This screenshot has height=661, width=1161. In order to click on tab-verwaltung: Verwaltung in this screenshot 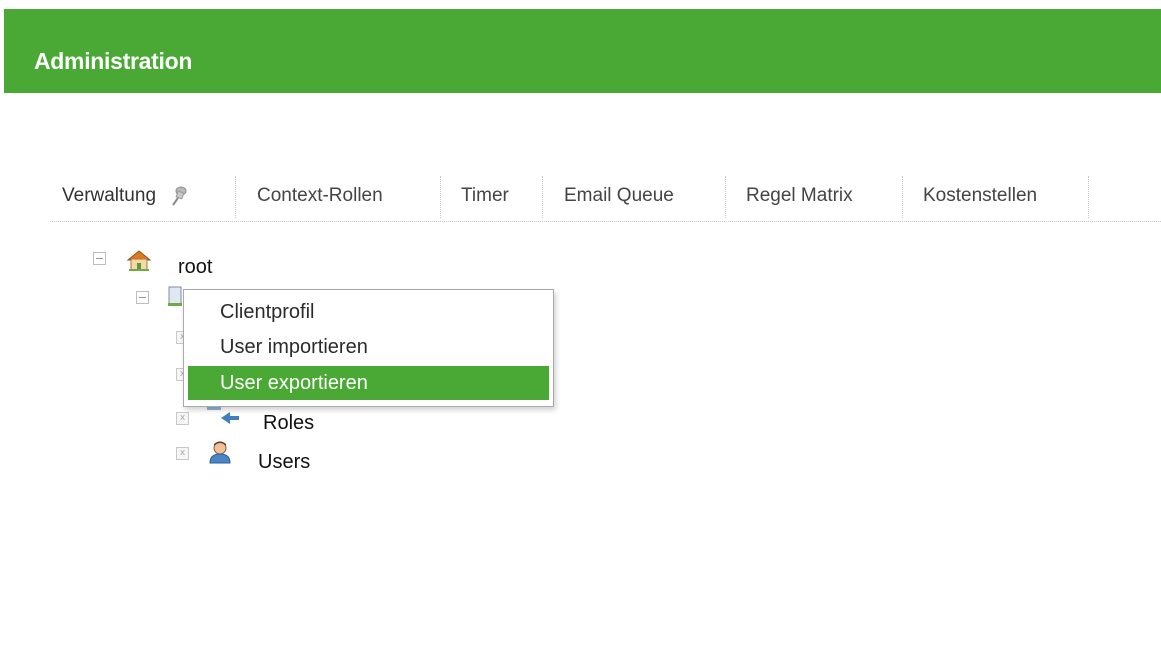, I will do `click(126, 196)`.